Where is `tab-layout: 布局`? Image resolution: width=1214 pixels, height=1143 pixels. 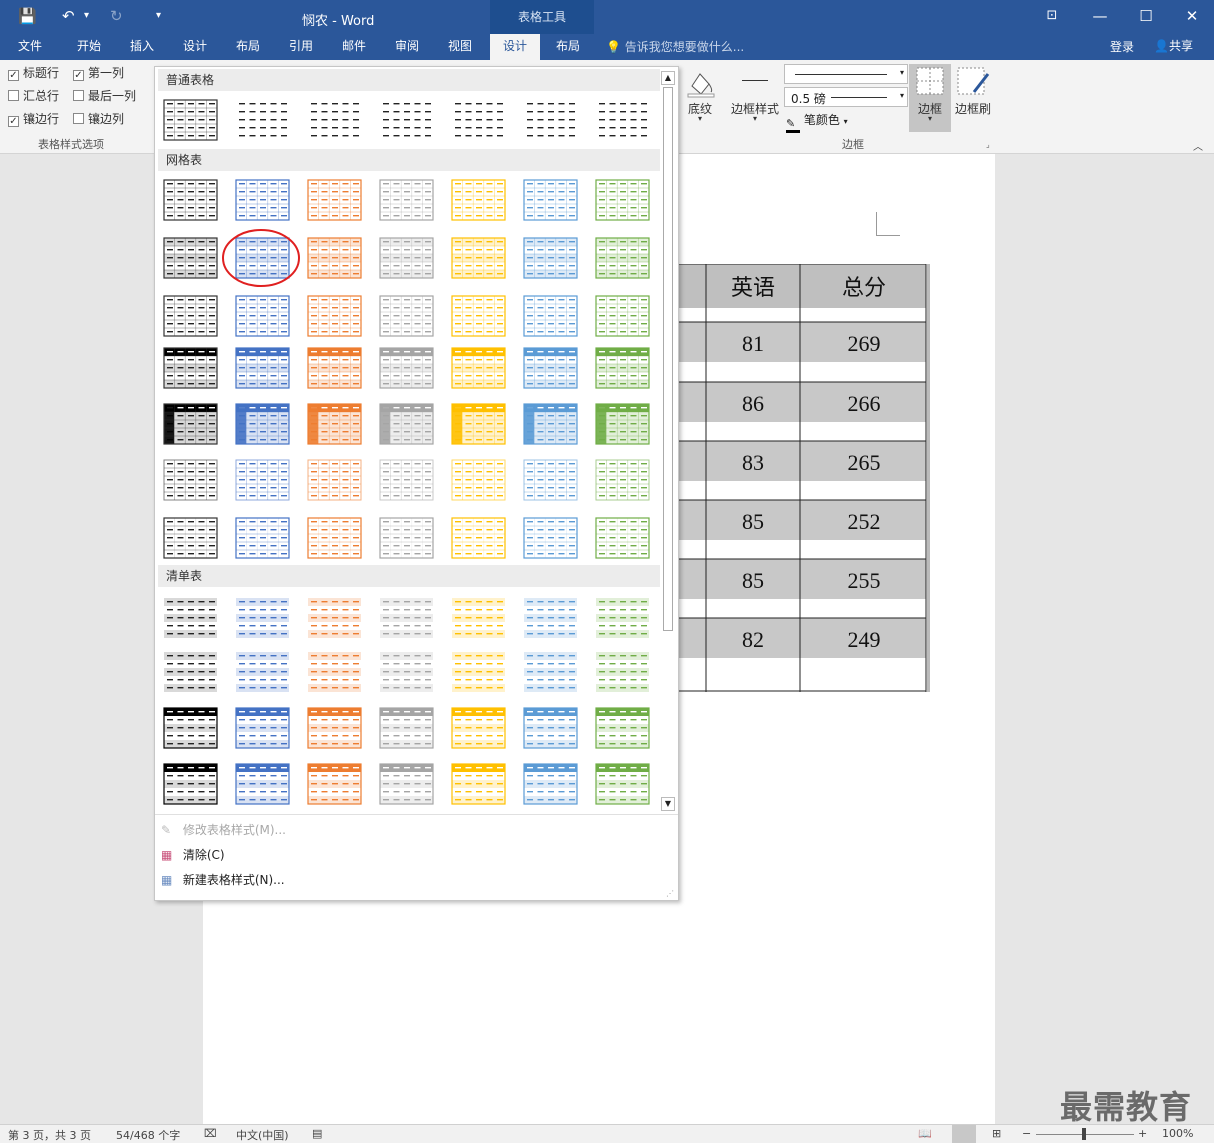
tab-layout: 布局 is located at coordinates (248, 47).